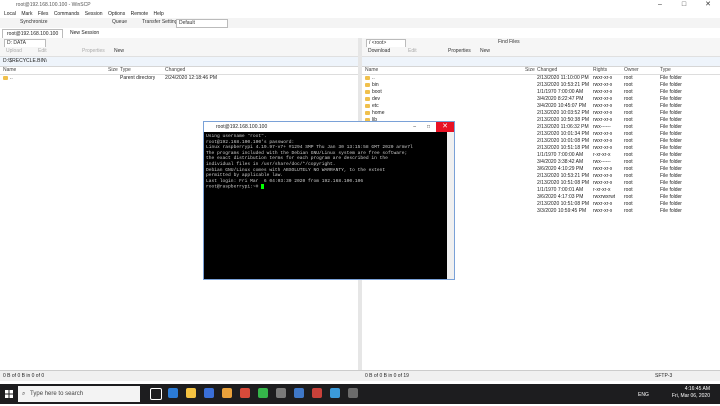  What do you see at coordinates (245, 393) in the screenshot?
I see `chrome-icon` at bounding box center [245, 393].